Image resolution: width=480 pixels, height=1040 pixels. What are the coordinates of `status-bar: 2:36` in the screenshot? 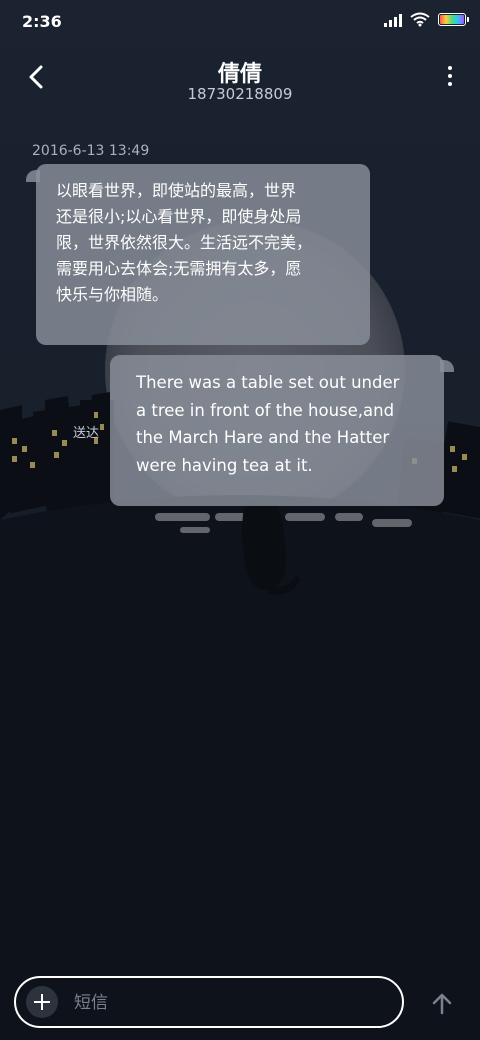 It's located at (240, 22).